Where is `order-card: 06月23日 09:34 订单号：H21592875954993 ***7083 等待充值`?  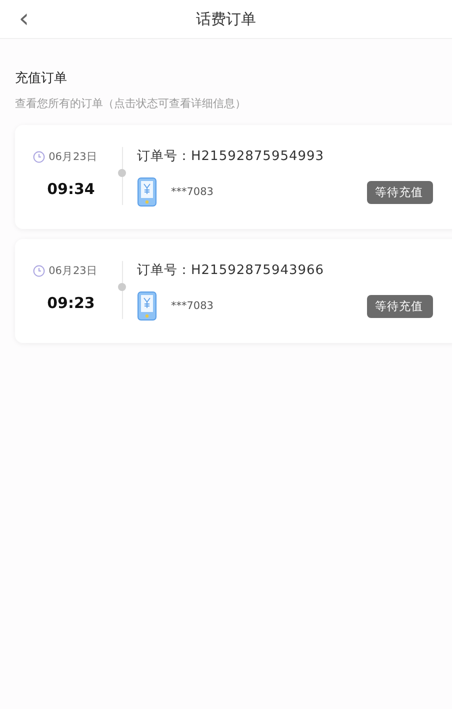
order-card: 06月23日 09:34 订单号：H21592875954993 ***7083 等待充值 is located at coordinates (233, 177).